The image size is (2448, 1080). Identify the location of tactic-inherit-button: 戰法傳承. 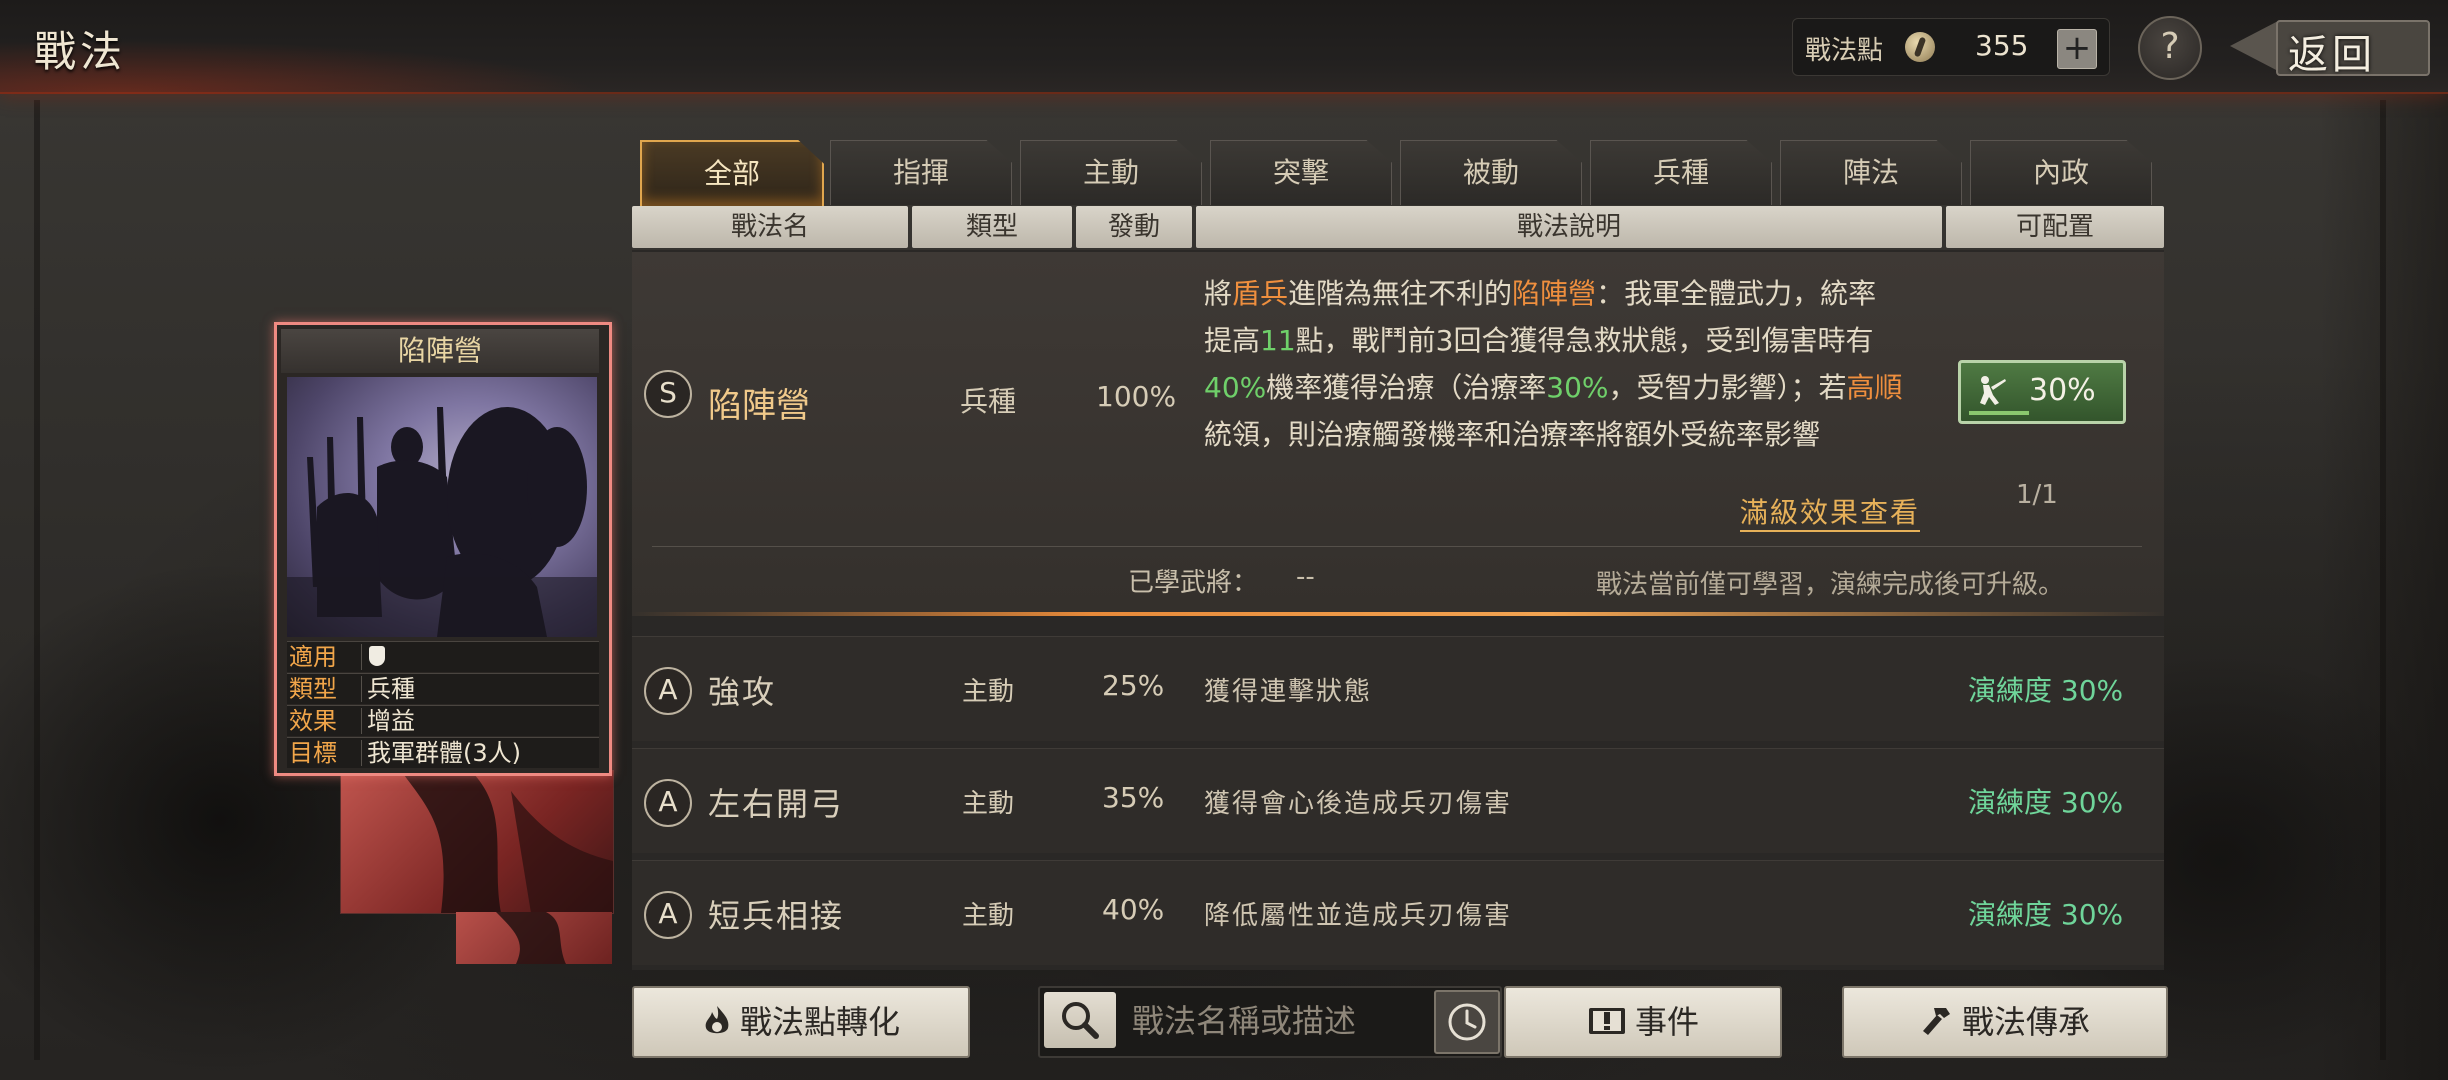
(2005, 1022).